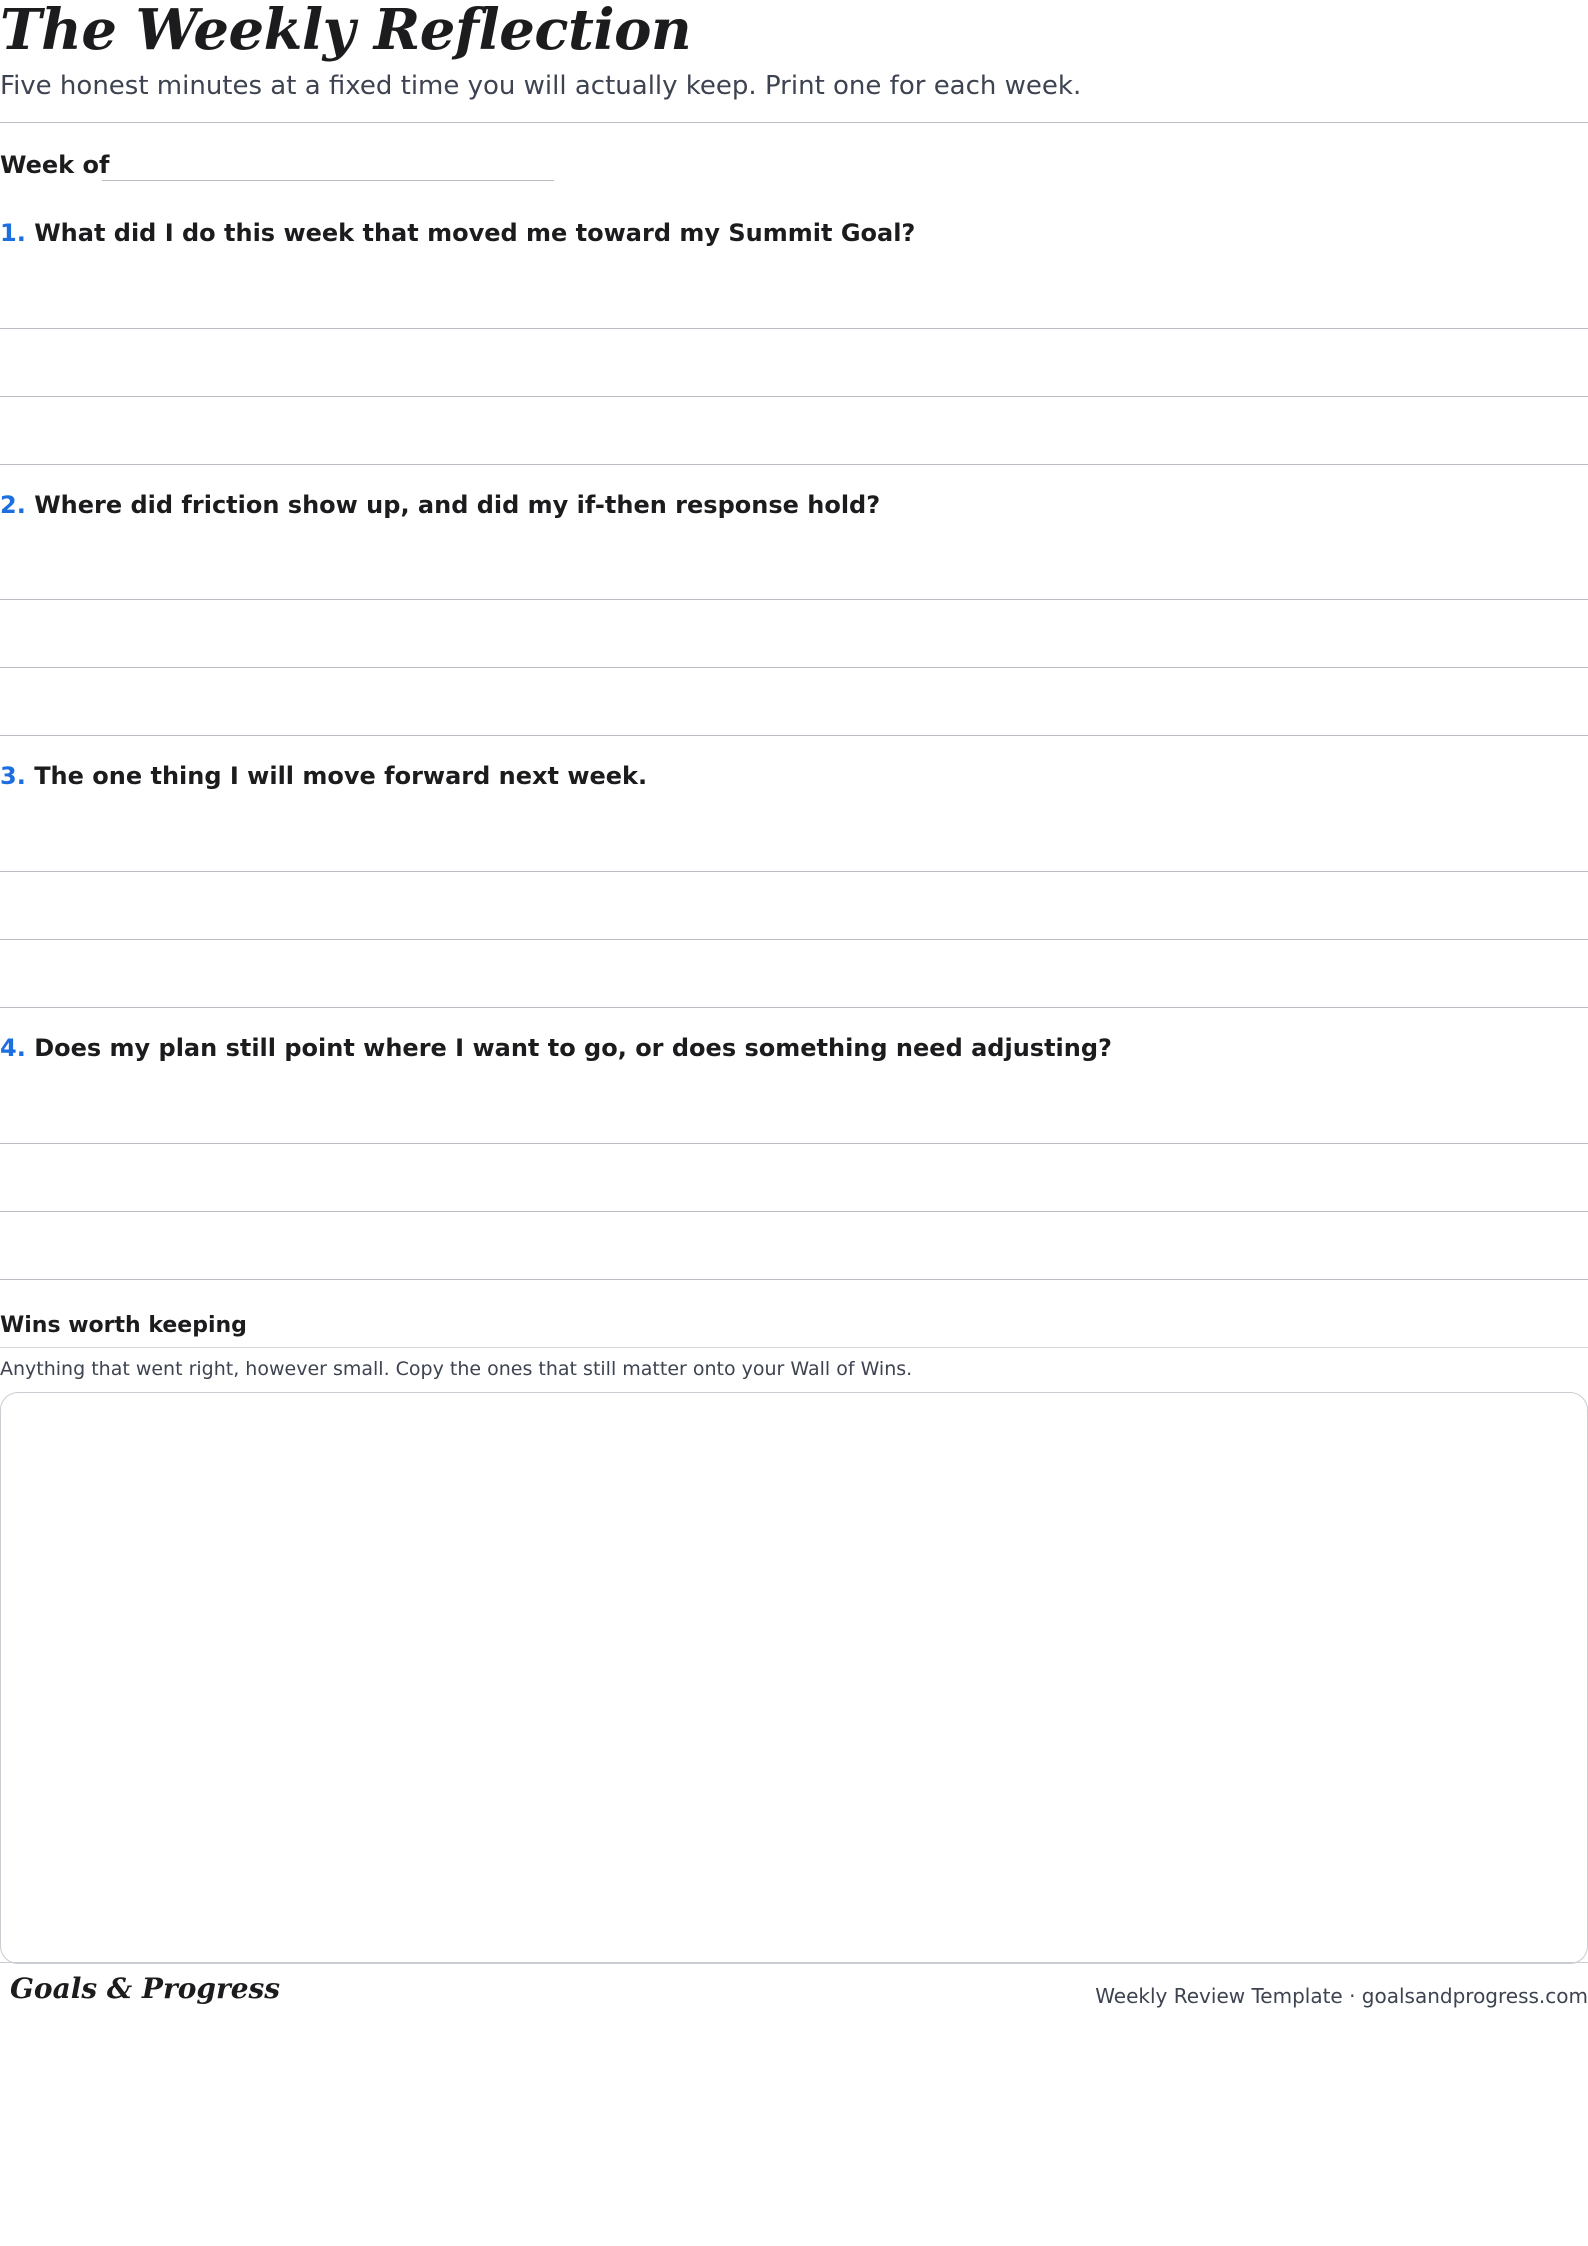 This screenshot has height=2246, width=1588. I want to click on question-2-number: 2., so click(13, 505).